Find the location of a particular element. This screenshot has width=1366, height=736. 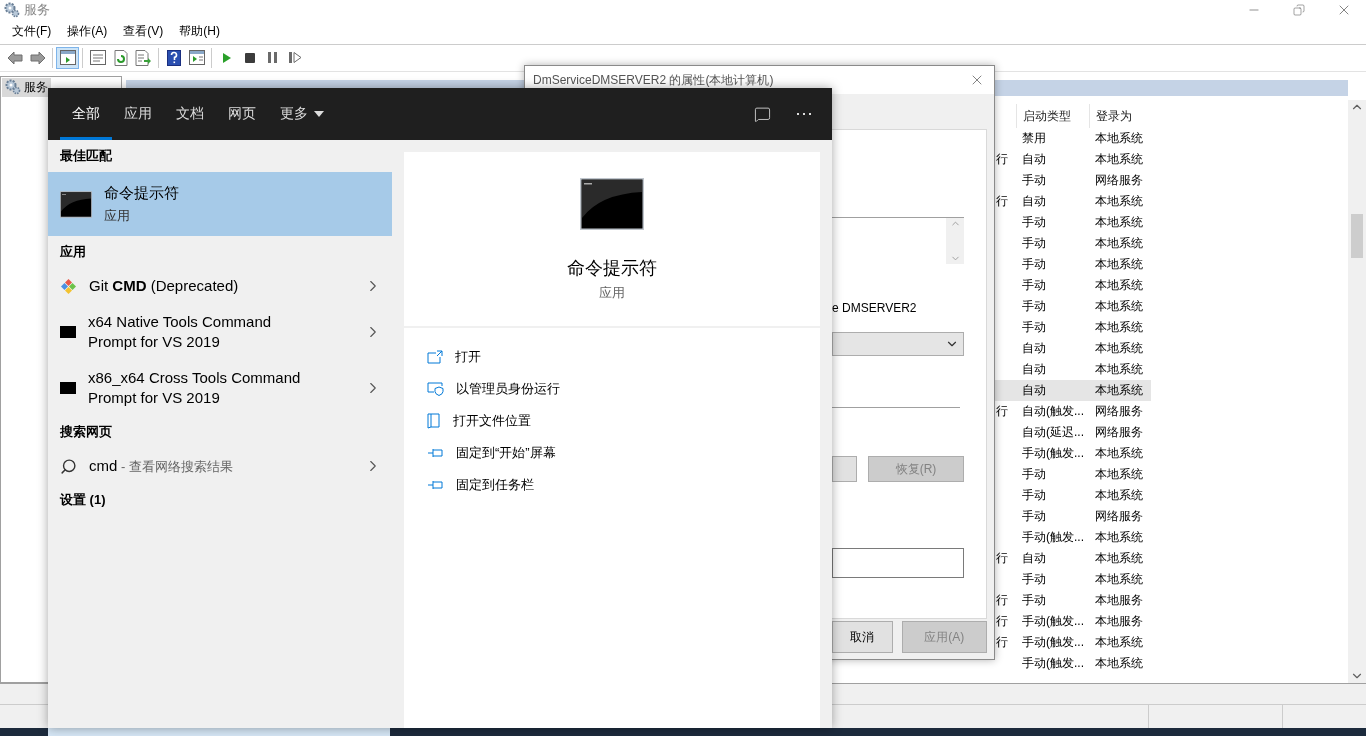

result-item: Git CMD (Deprecated) is located at coordinates (220, 286).